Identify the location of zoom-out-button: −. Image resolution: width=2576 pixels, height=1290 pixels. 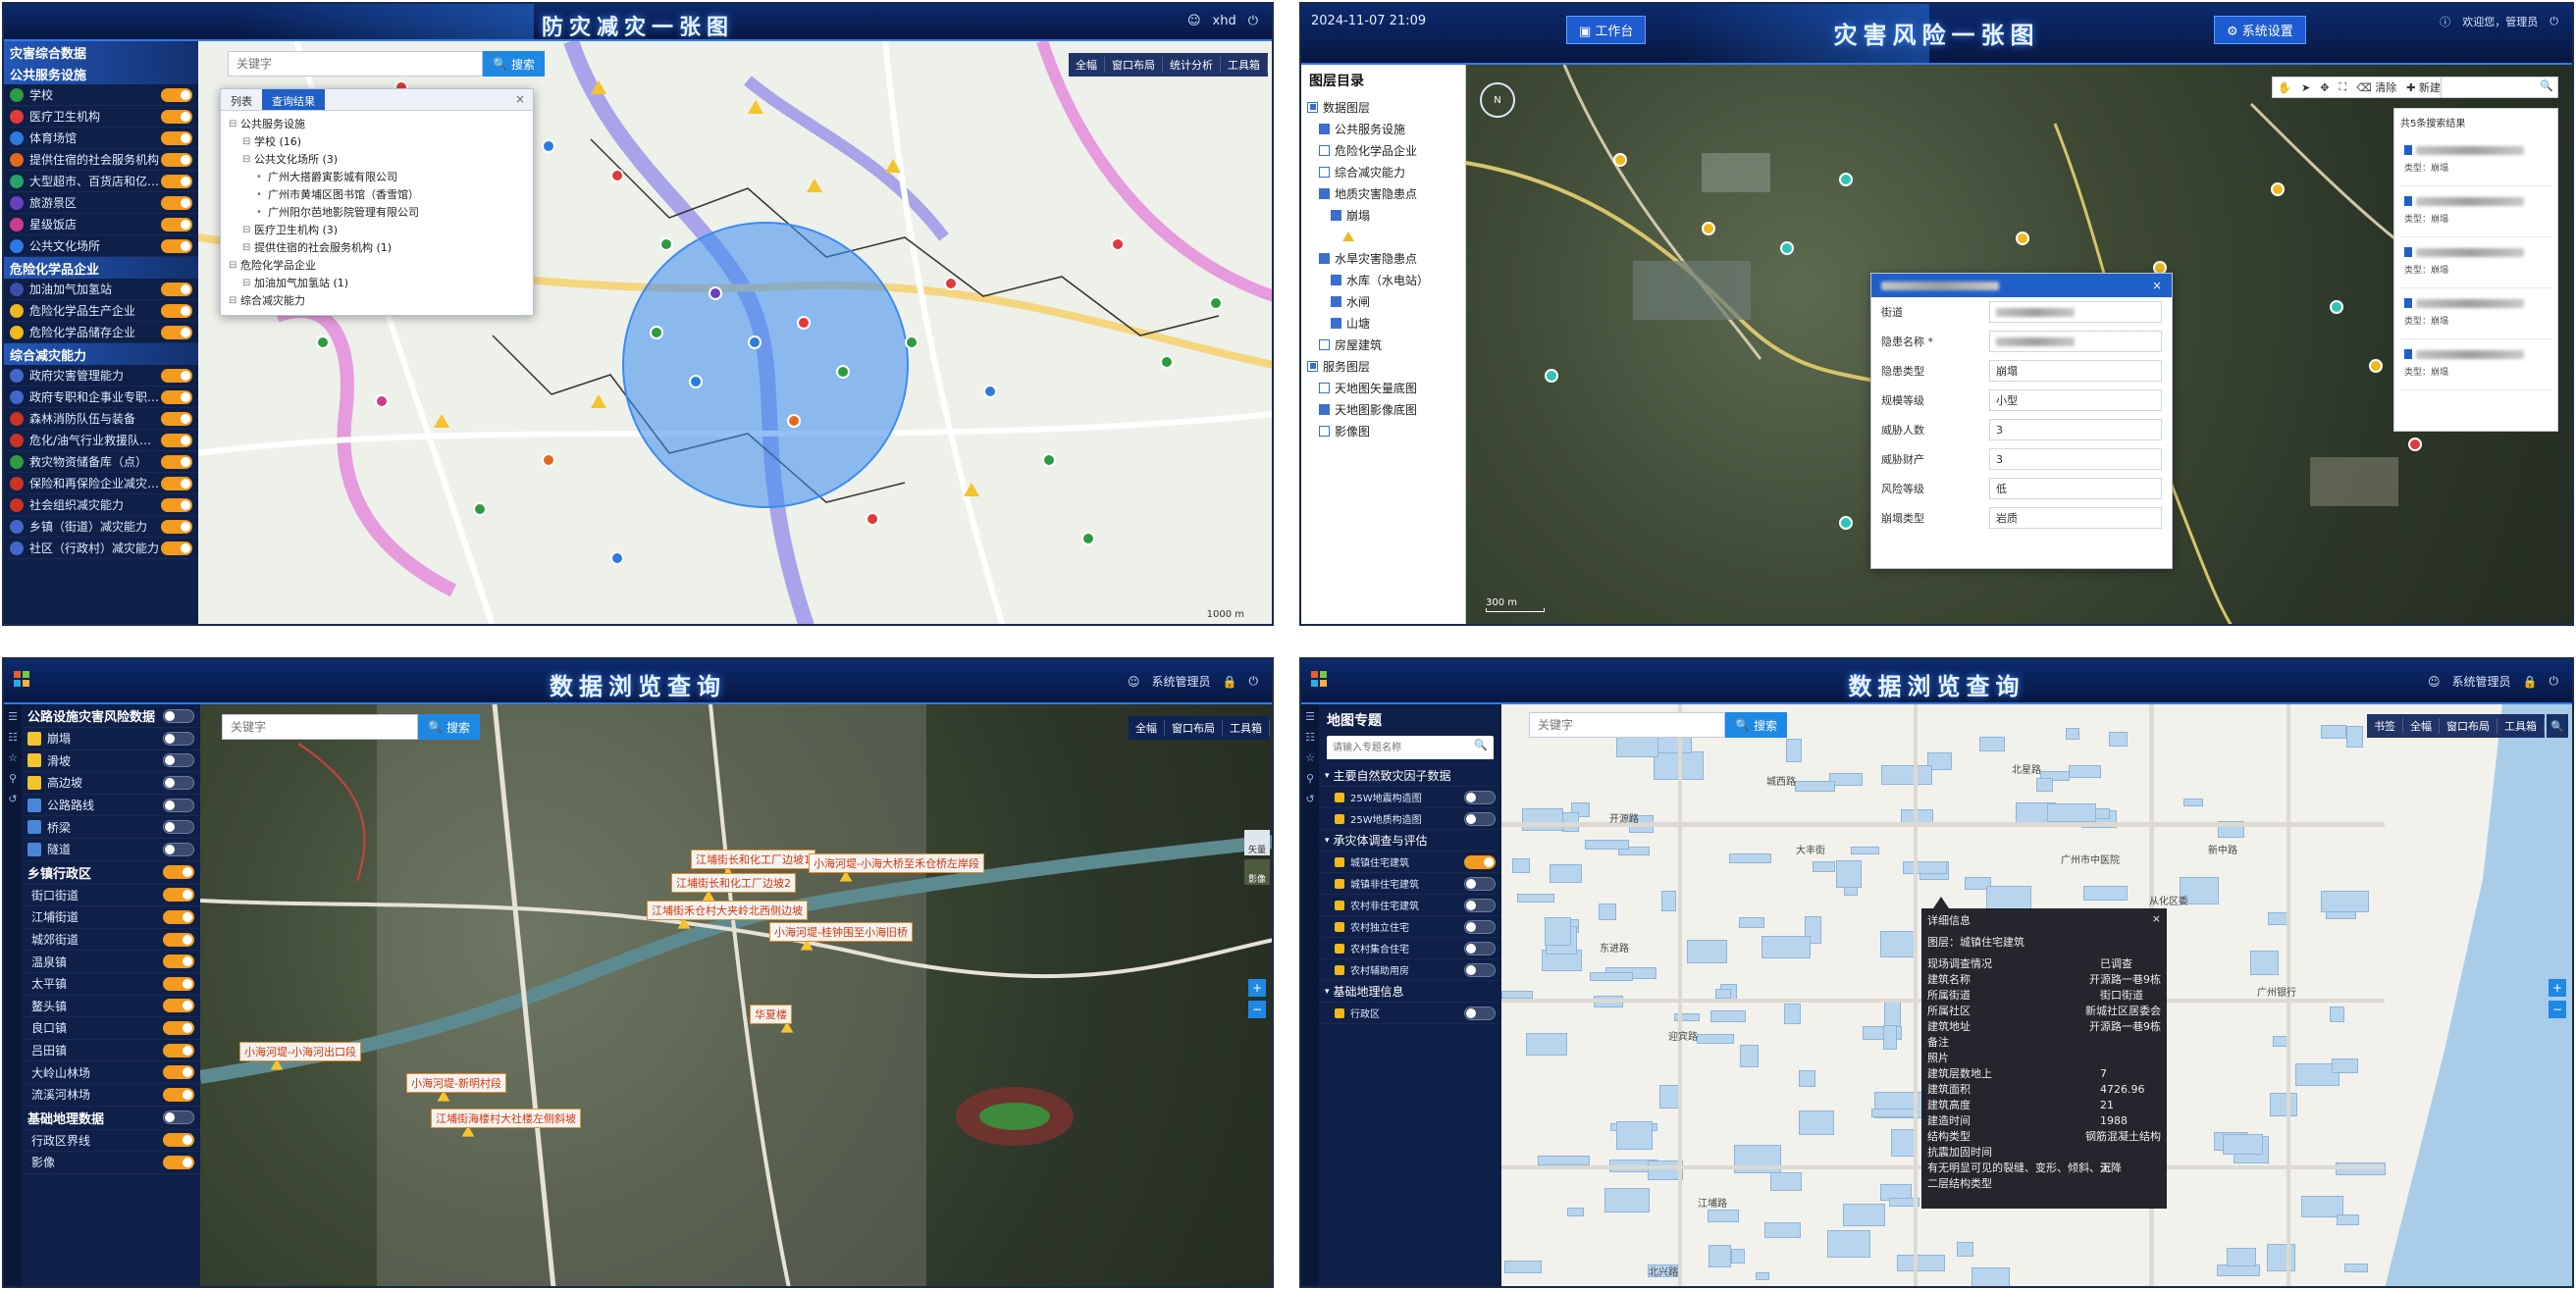
(2557, 1009).